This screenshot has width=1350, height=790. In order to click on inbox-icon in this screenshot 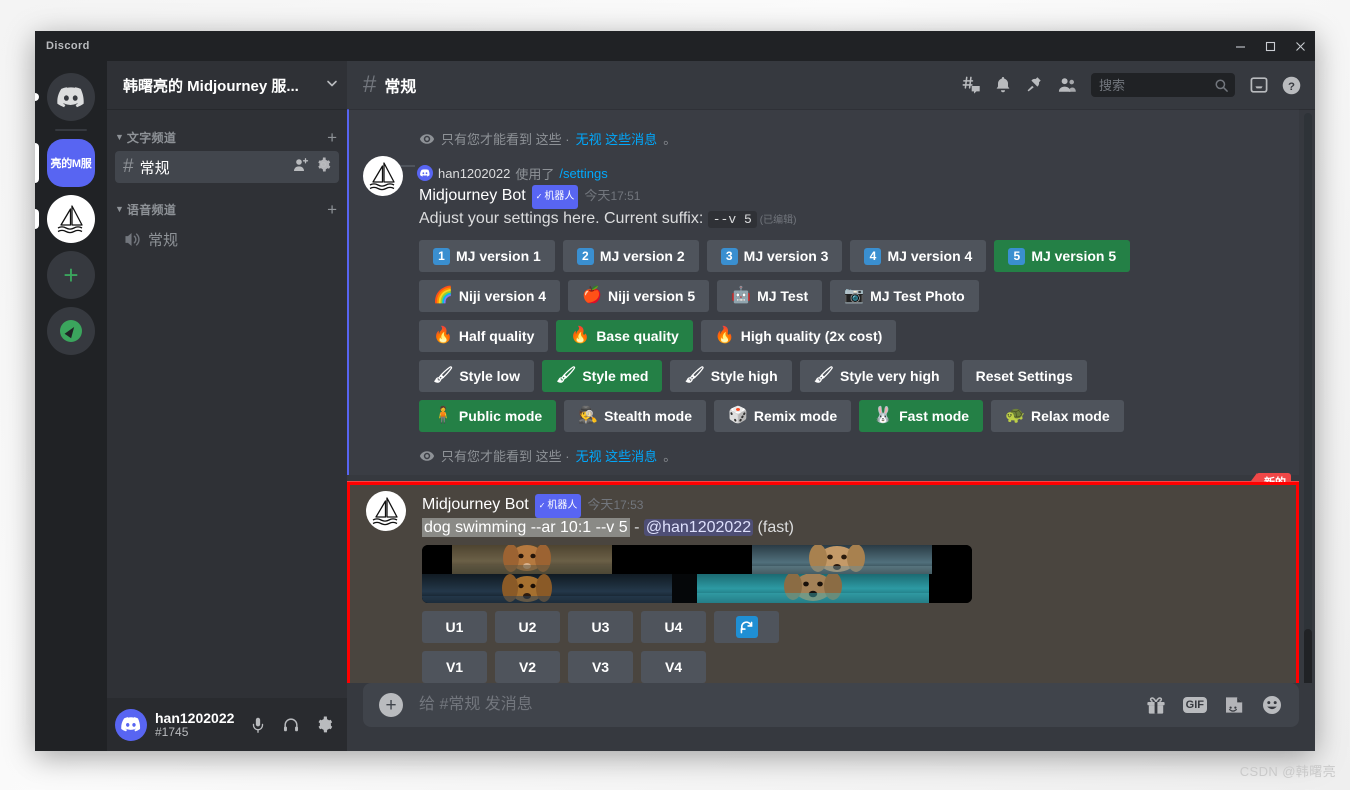, I will do `click(1259, 85)`.